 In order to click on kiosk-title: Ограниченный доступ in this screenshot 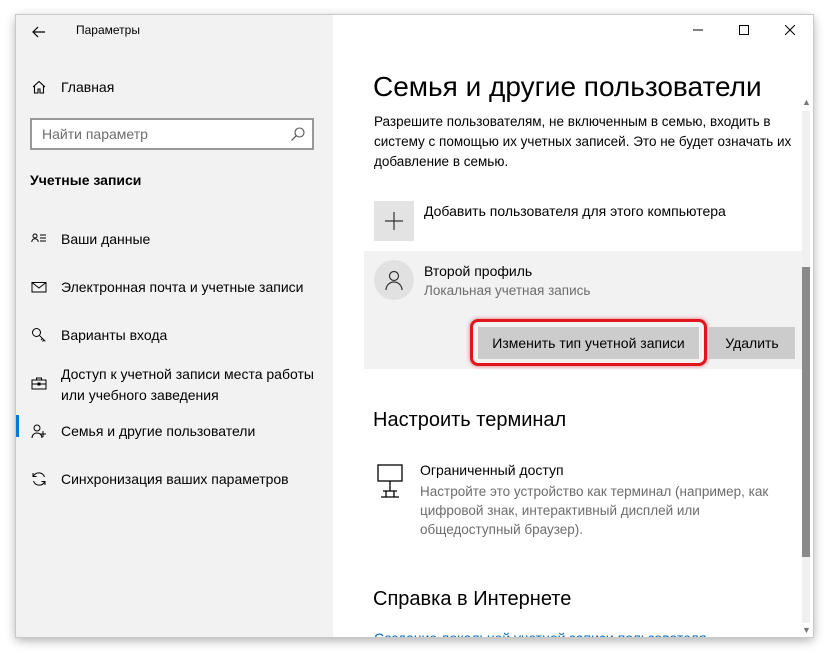, I will do `click(492, 470)`.